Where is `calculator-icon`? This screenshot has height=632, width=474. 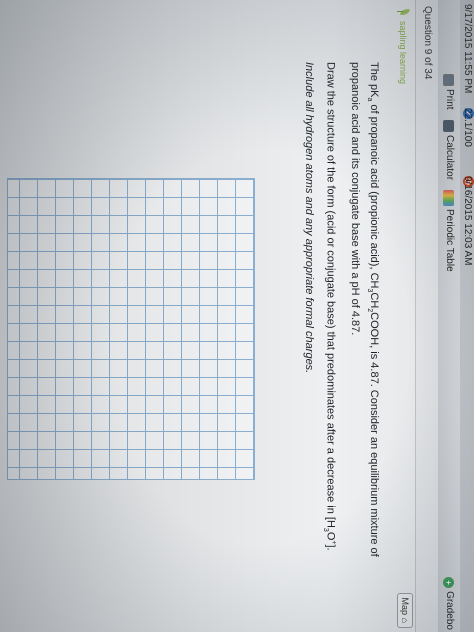 calculator-icon is located at coordinates (449, 126).